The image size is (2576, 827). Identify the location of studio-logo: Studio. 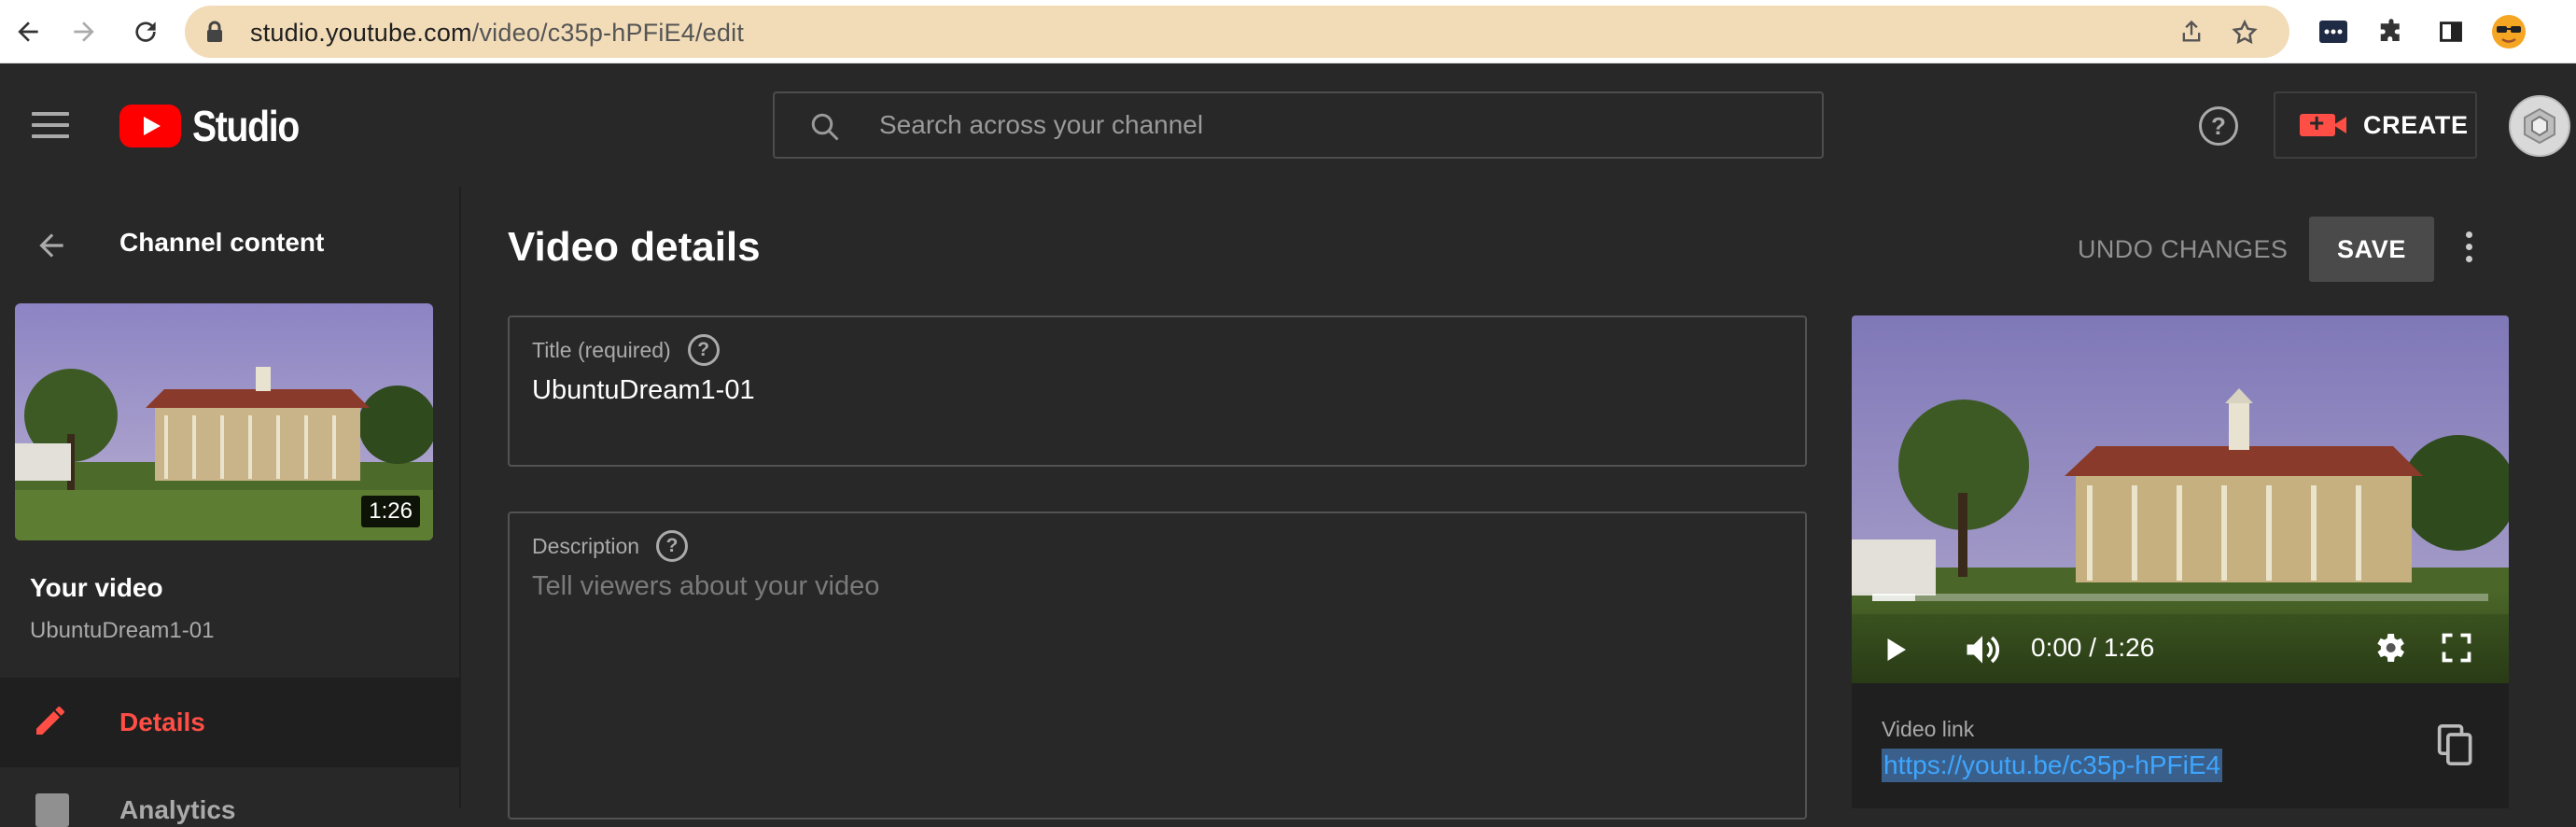
(218, 126).